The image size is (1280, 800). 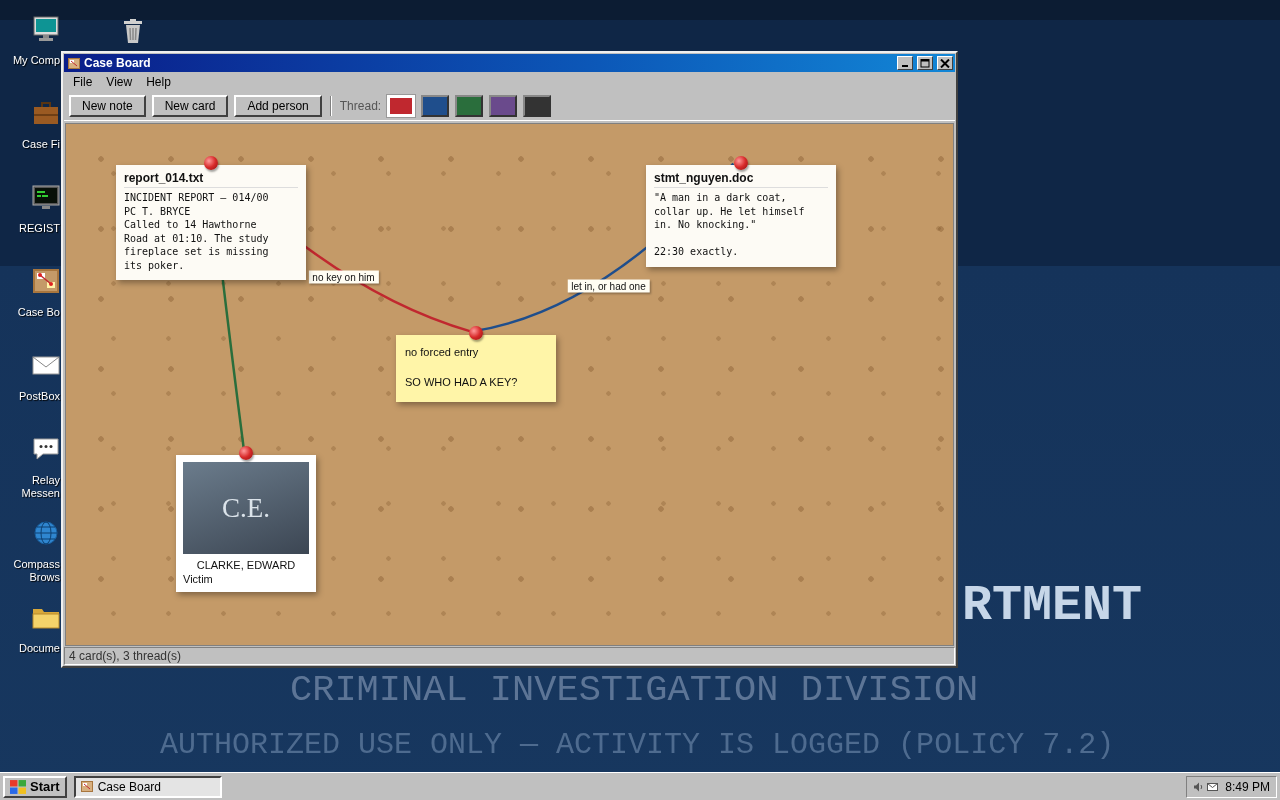 I want to click on toolbar-button: Add person, so click(x=278, y=106).